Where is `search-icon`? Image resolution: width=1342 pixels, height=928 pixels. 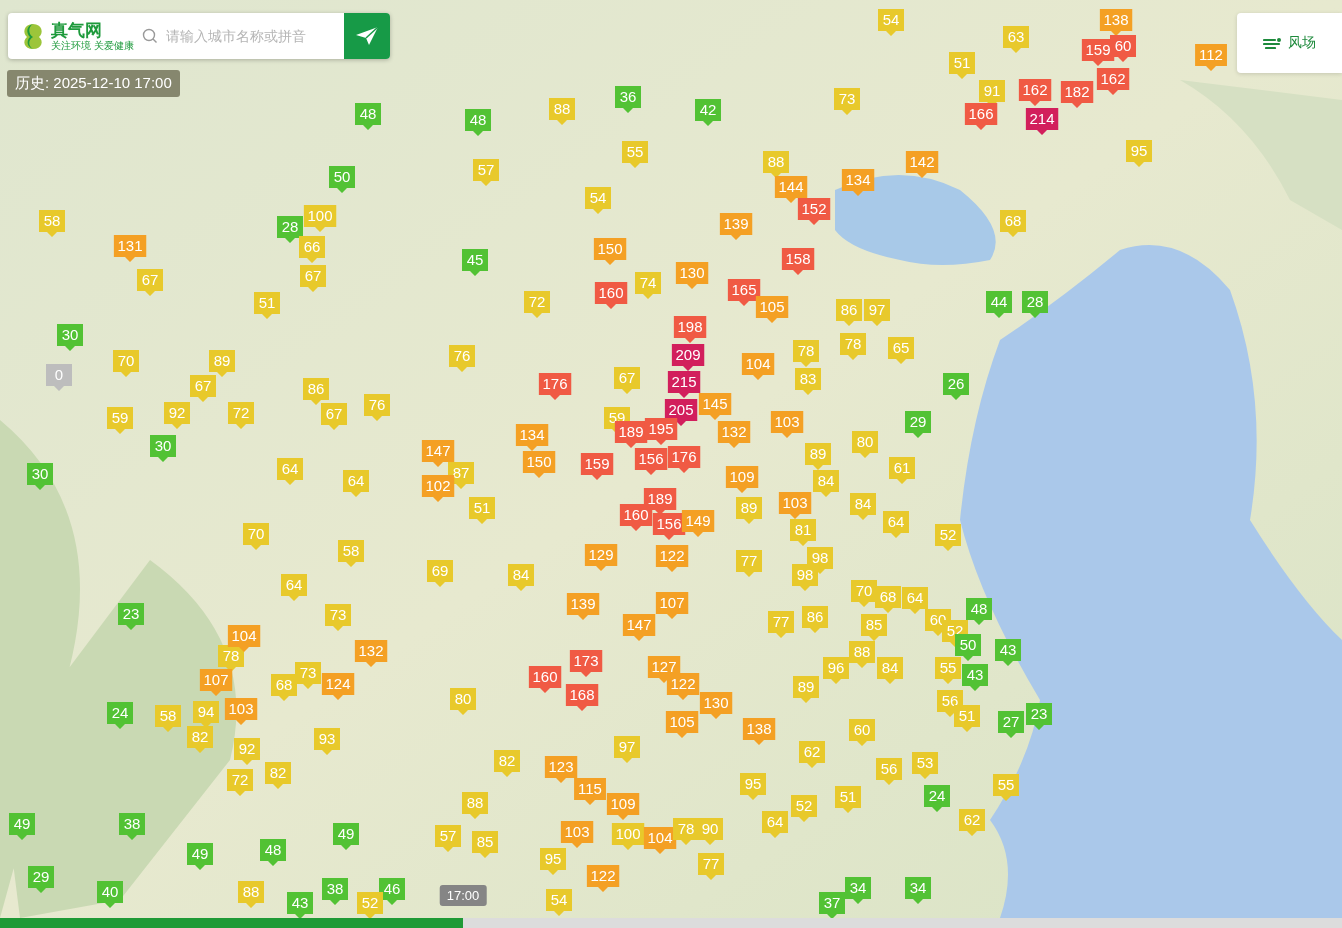
search-icon is located at coordinates (149, 36).